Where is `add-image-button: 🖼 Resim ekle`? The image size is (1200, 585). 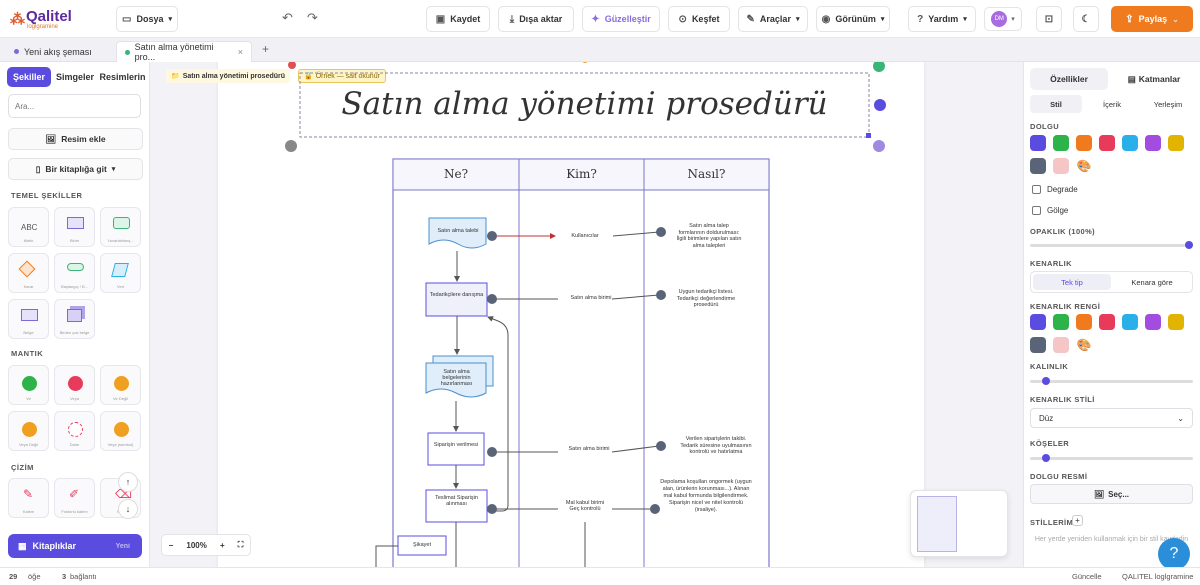 add-image-button: 🖼 Resim ekle is located at coordinates (75, 139).